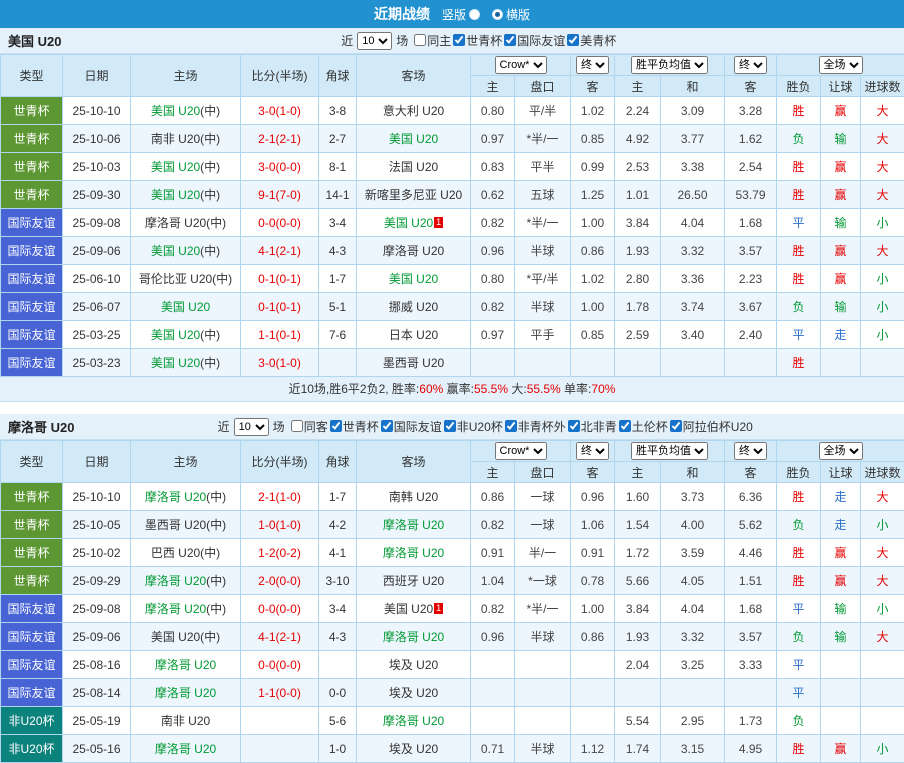 This screenshot has width=904, height=763. What do you see at coordinates (309, 426) in the screenshot?
I see `competition-filter: 同客` at bounding box center [309, 426].